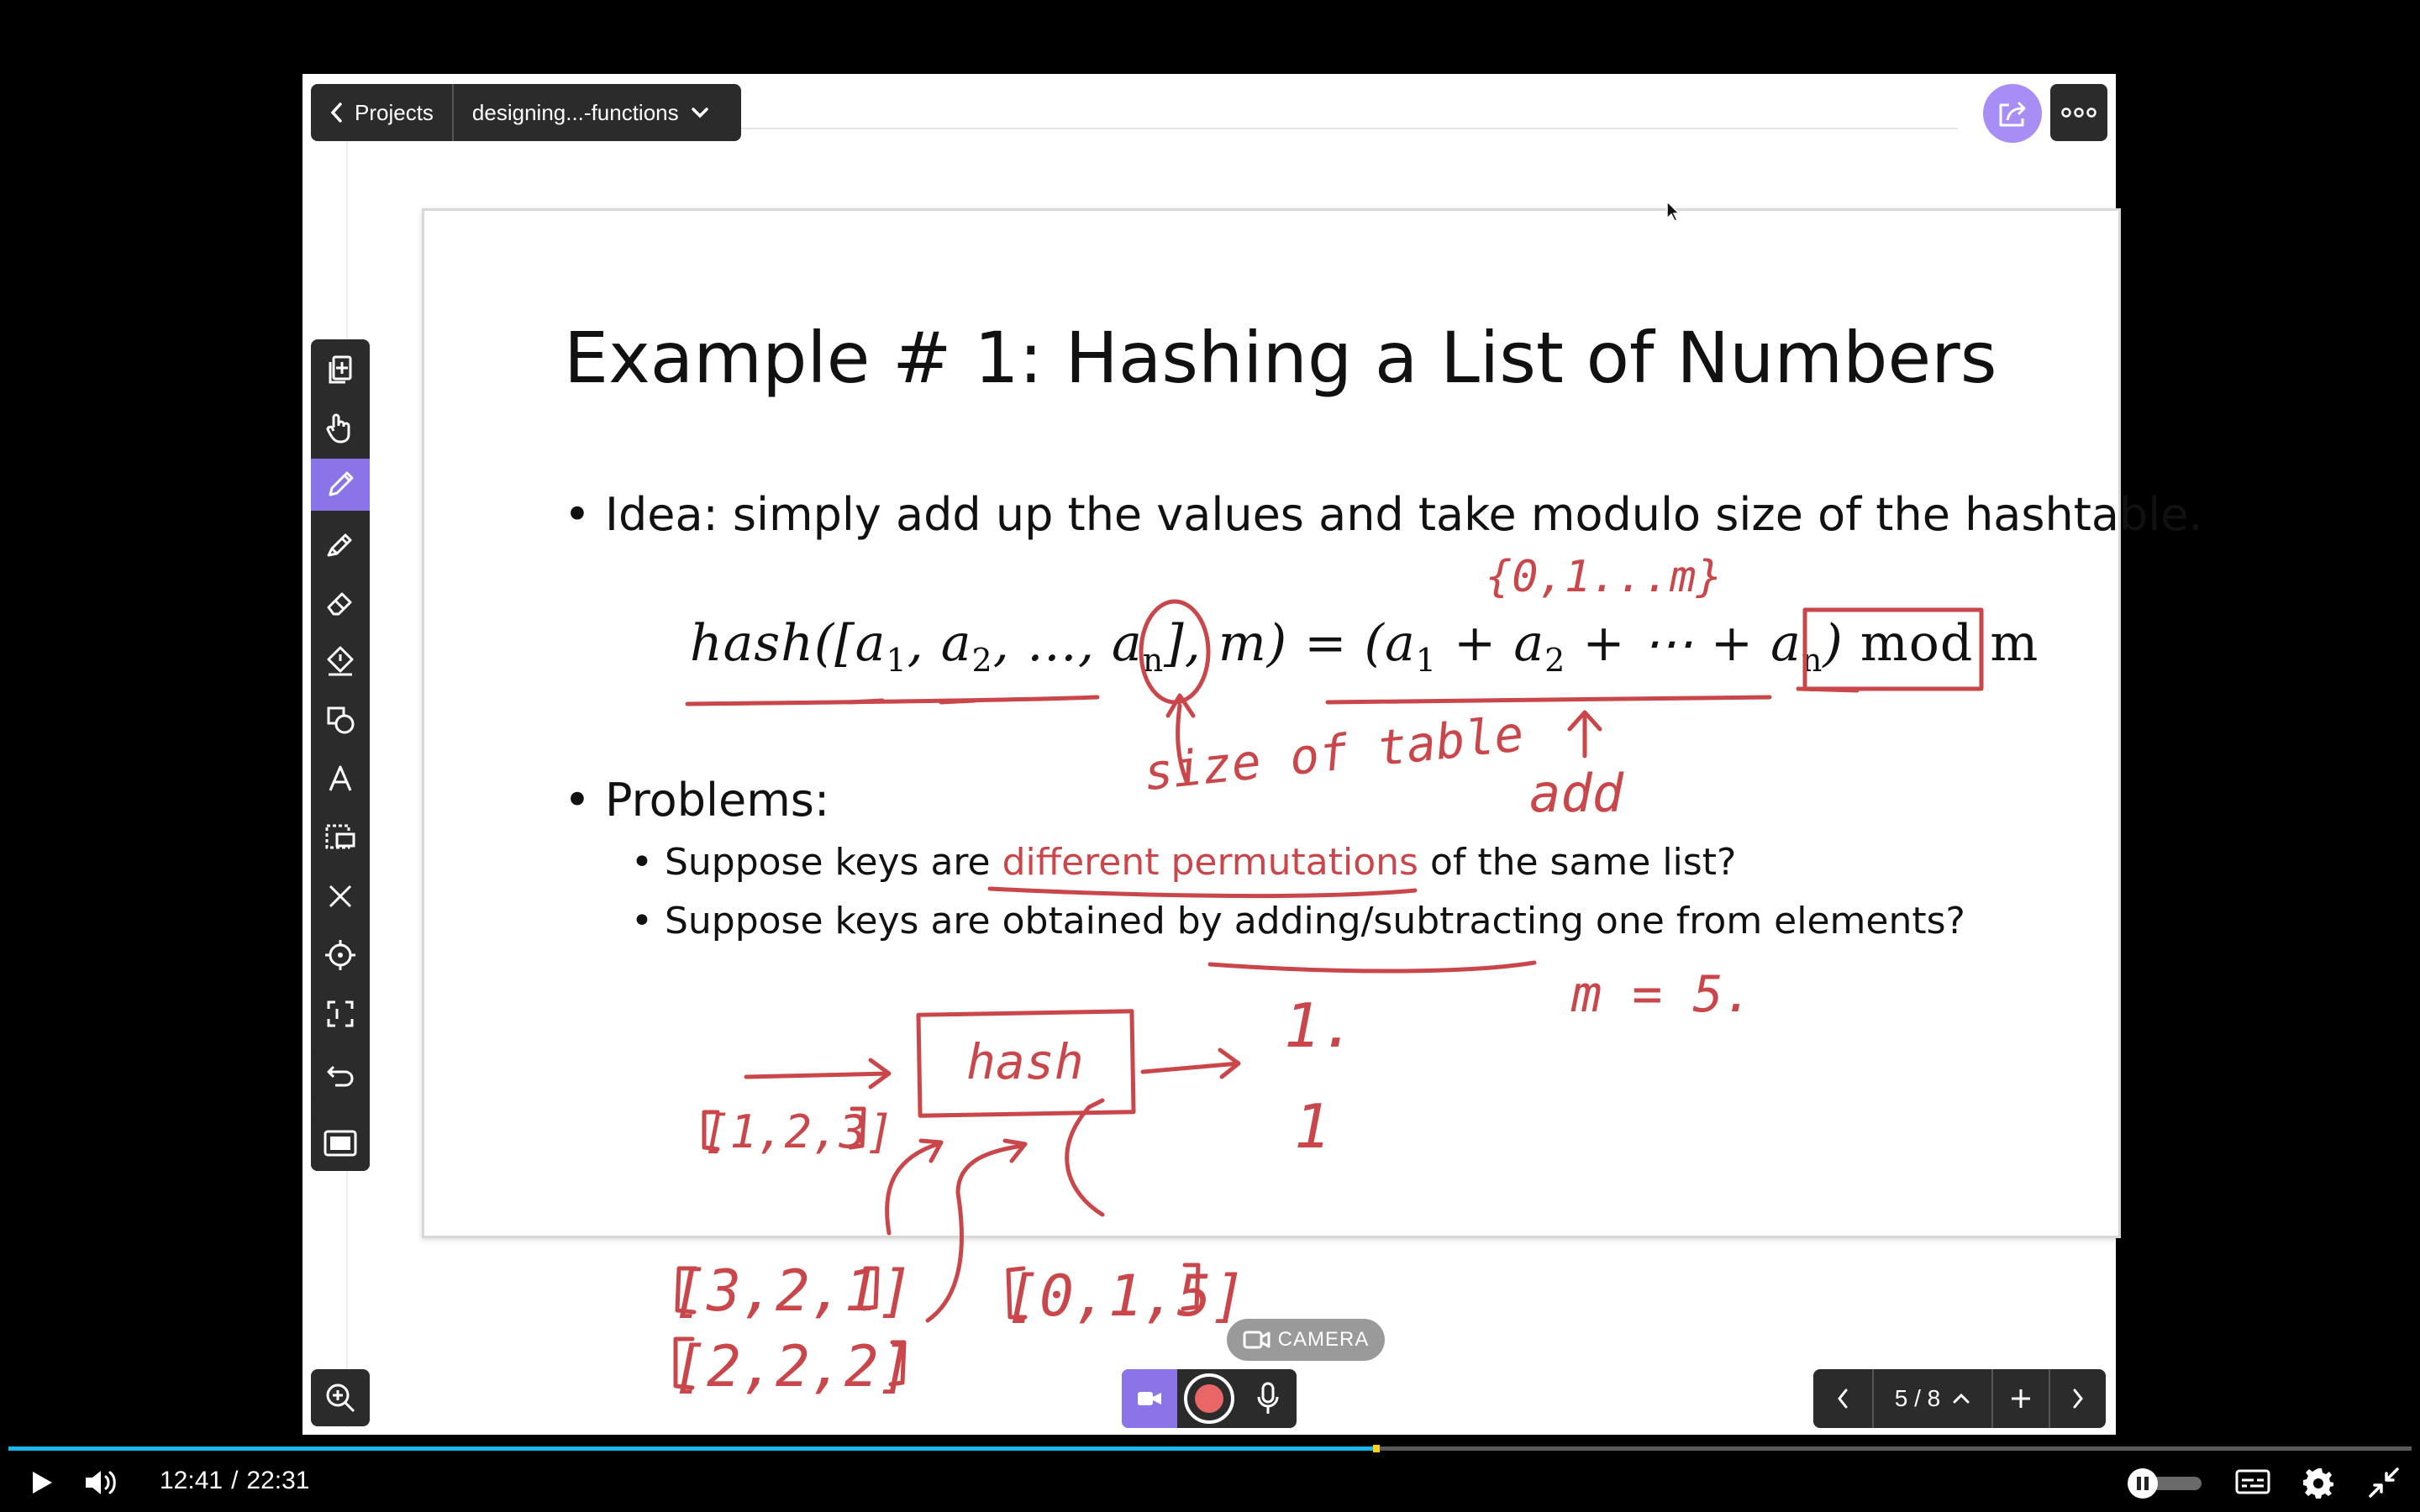  I want to click on eraser-icon, so click(339, 604).